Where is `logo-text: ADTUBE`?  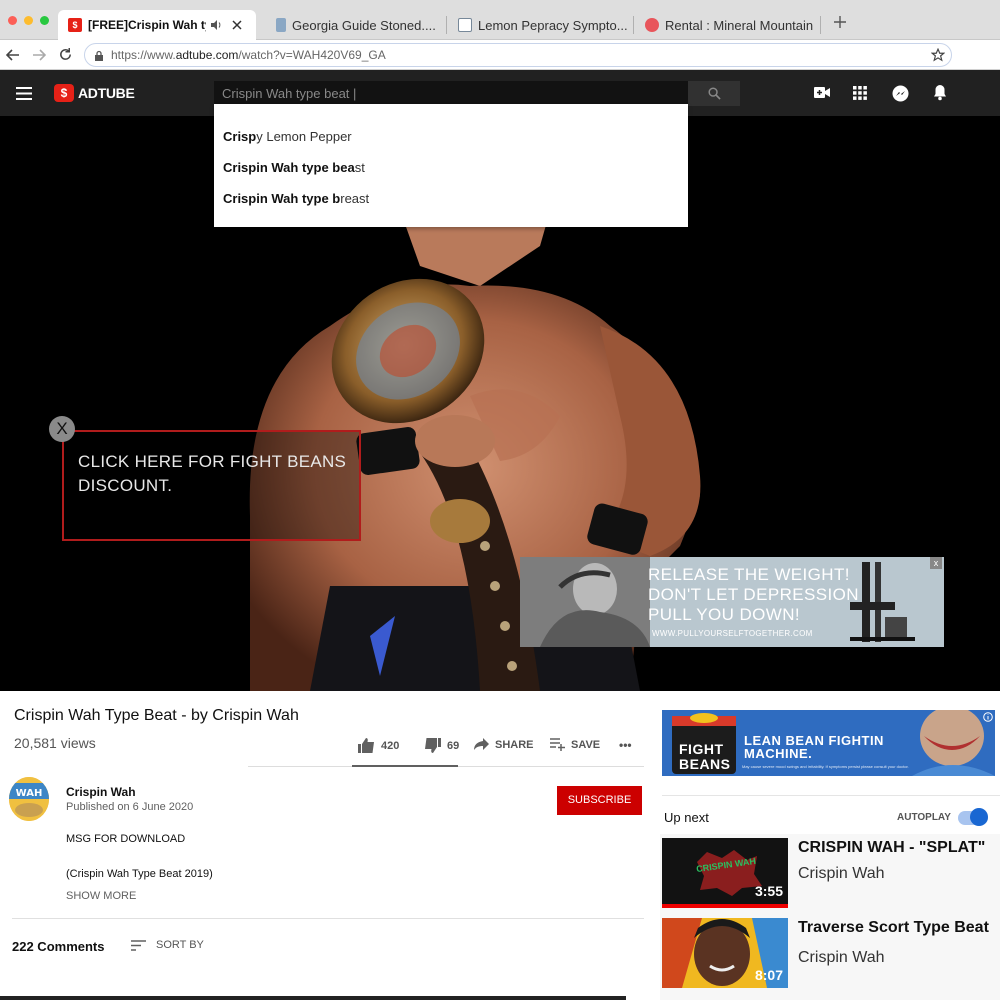
logo-text: ADTUBE is located at coordinates (106, 93).